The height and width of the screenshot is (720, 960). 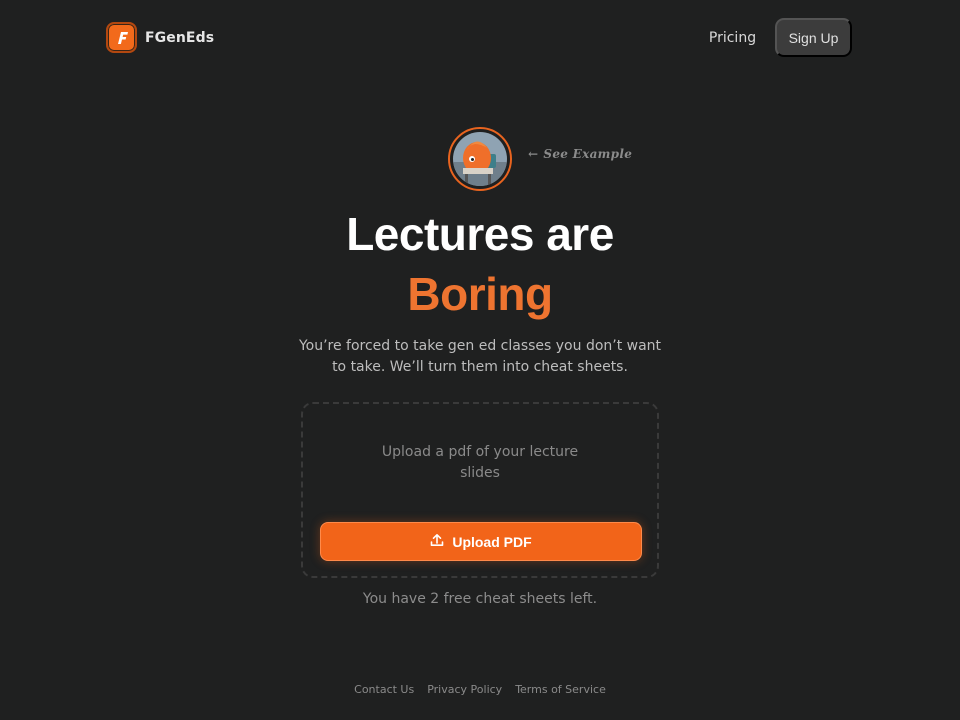 What do you see at coordinates (492, 541) in the screenshot?
I see `upload-pdf-label: Upload PDF` at bounding box center [492, 541].